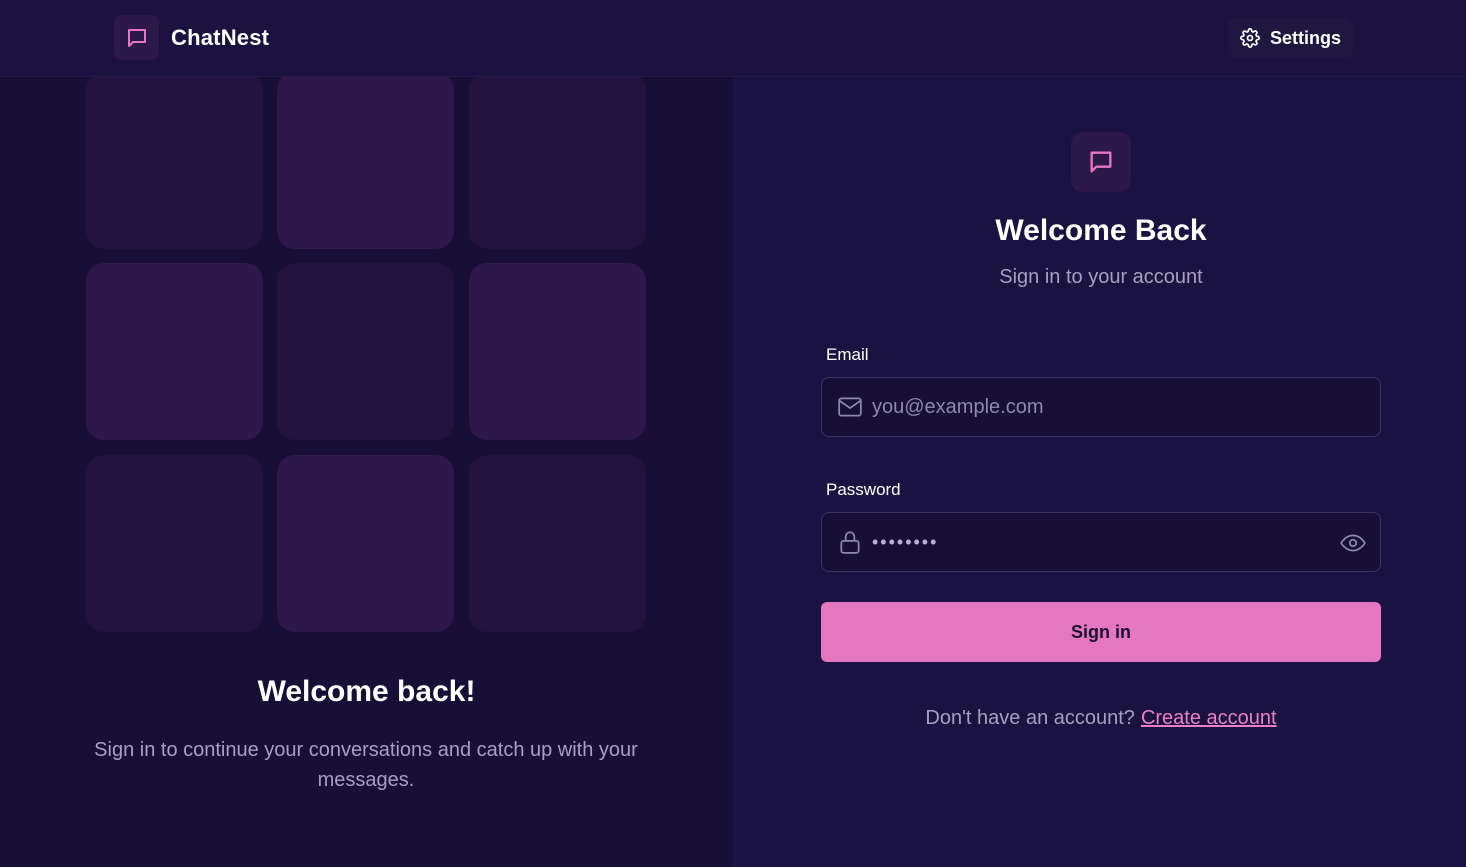  Describe the element at coordinates (1101, 230) in the screenshot. I see `form-title: Welcome Back` at that location.